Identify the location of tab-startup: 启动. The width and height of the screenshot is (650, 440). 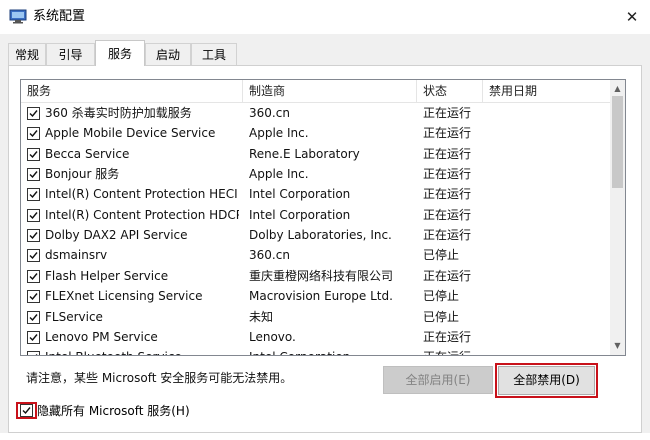
(168, 54).